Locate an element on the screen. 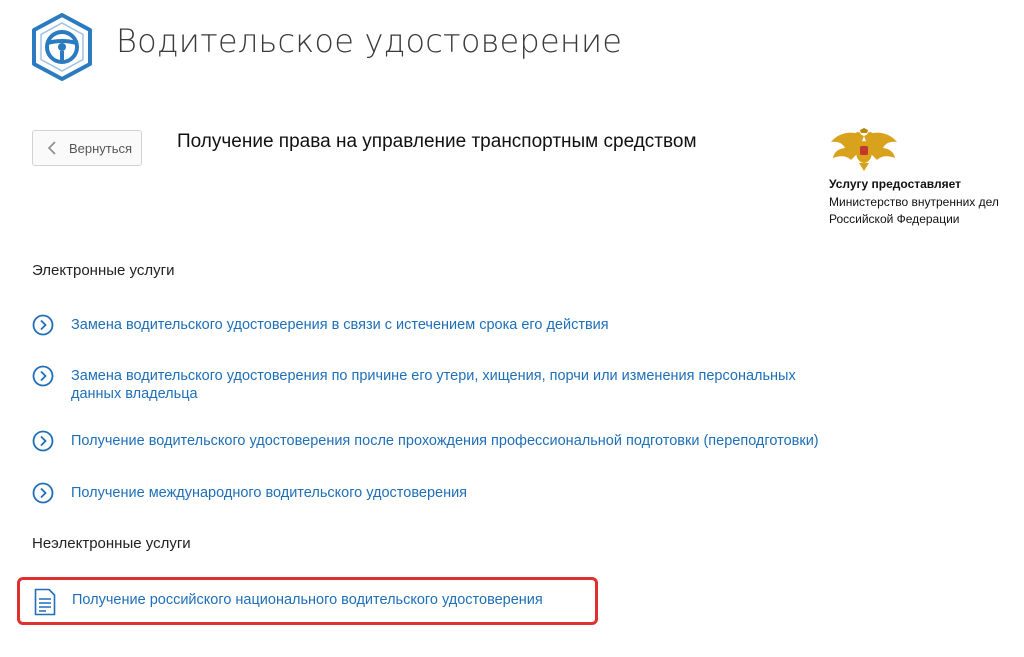 The width and height of the screenshot is (1024, 657). non-electronic-services-heading: Неэлектронные услуги is located at coordinates (111, 543).